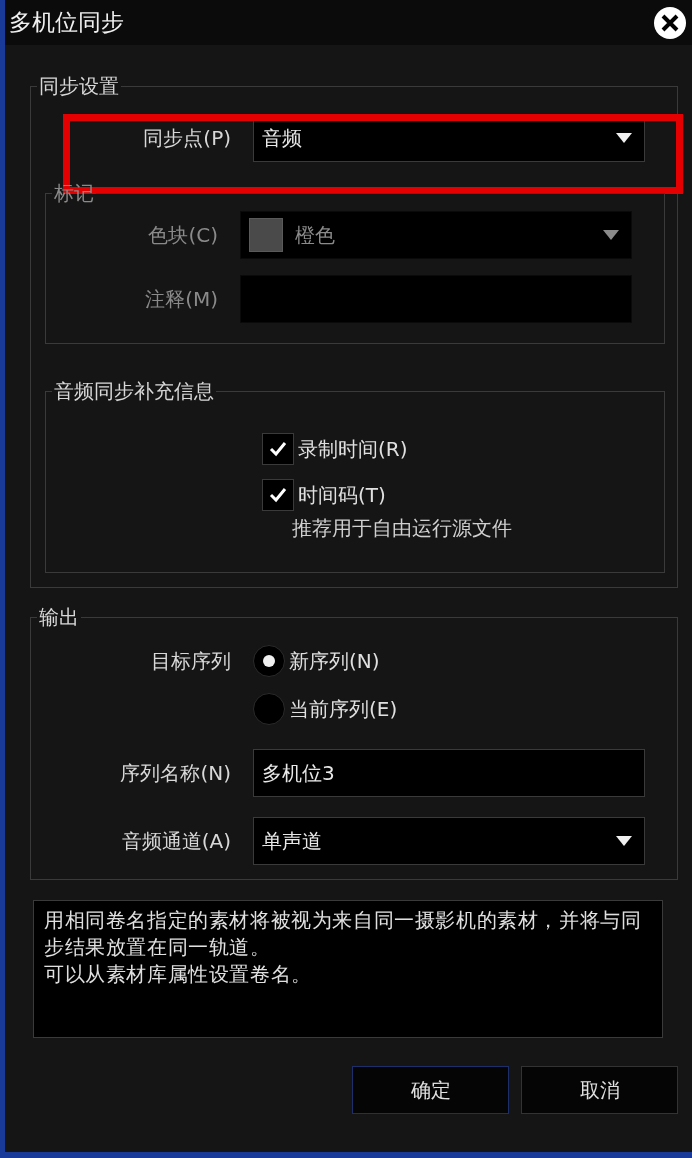 Image resolution: width=692 pixels, height=1158 pixels. What do you see at coordinates (134, 391) in the screenshot?
I see `group-title: 音频同步补充信息` at bounding box center [134, 391].